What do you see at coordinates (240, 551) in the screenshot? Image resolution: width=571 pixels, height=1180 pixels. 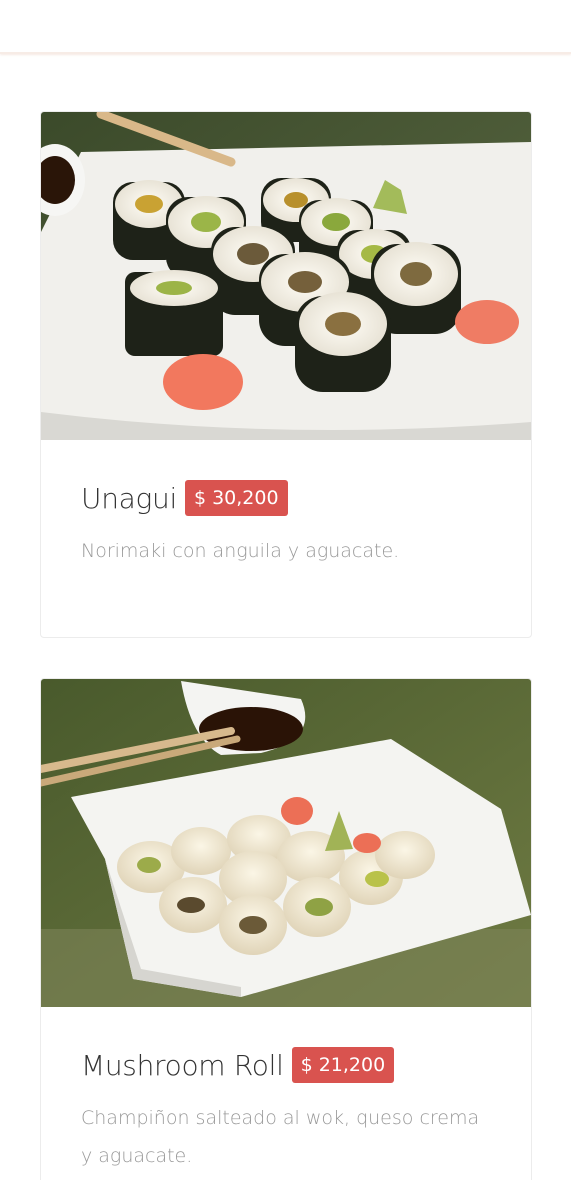 I see `item-description: Norimaki con anguila y aguacate.` at bounding box center [240, 551].